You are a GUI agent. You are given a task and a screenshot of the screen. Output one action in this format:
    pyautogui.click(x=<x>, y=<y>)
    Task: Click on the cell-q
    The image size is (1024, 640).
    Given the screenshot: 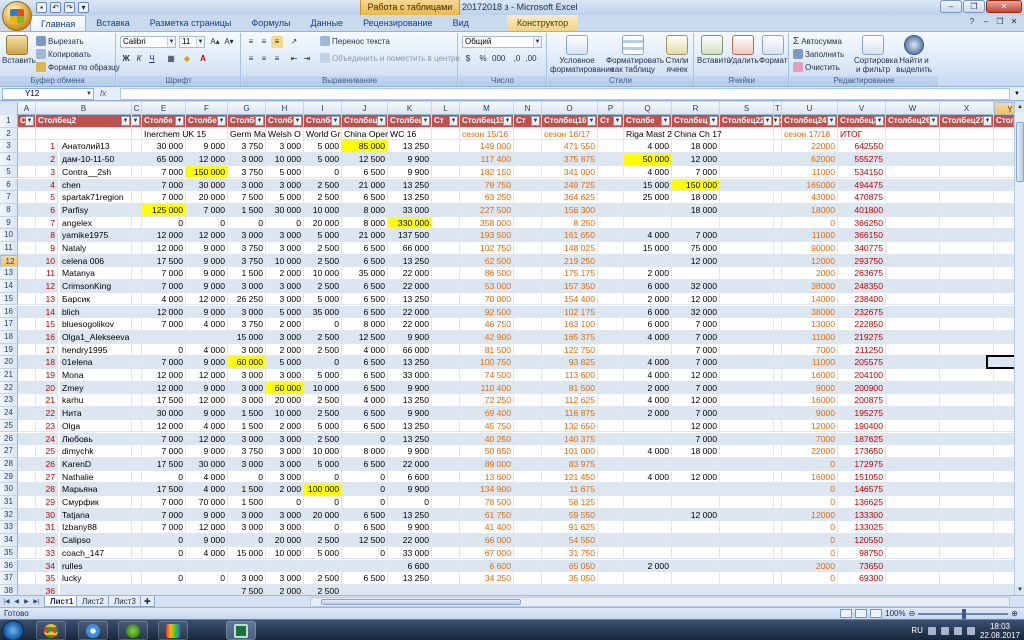 What is the action you would take?
    pyautogui.click(x=648, y=426)
    